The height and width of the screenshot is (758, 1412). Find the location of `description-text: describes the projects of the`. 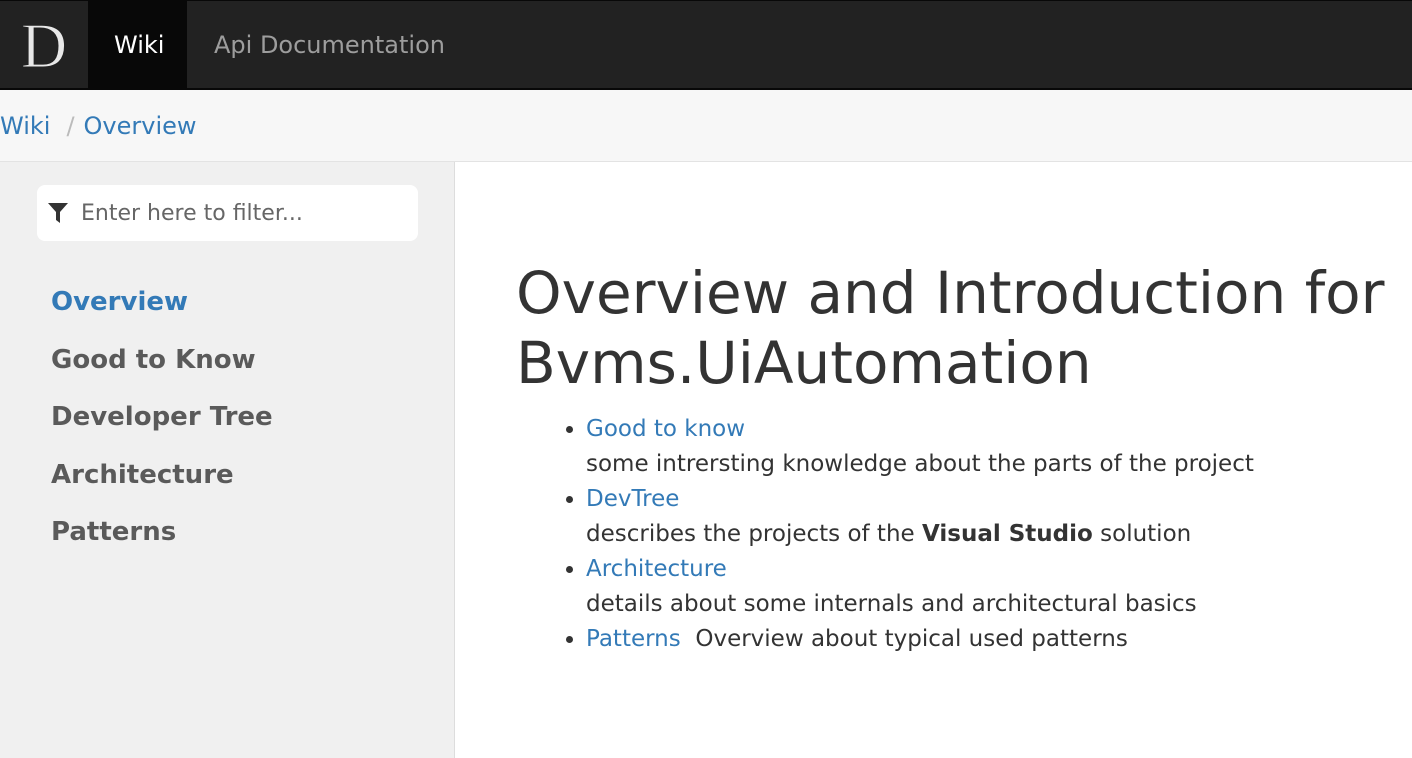

description-text: describes the projects of the is located at coordinates (754, 534).